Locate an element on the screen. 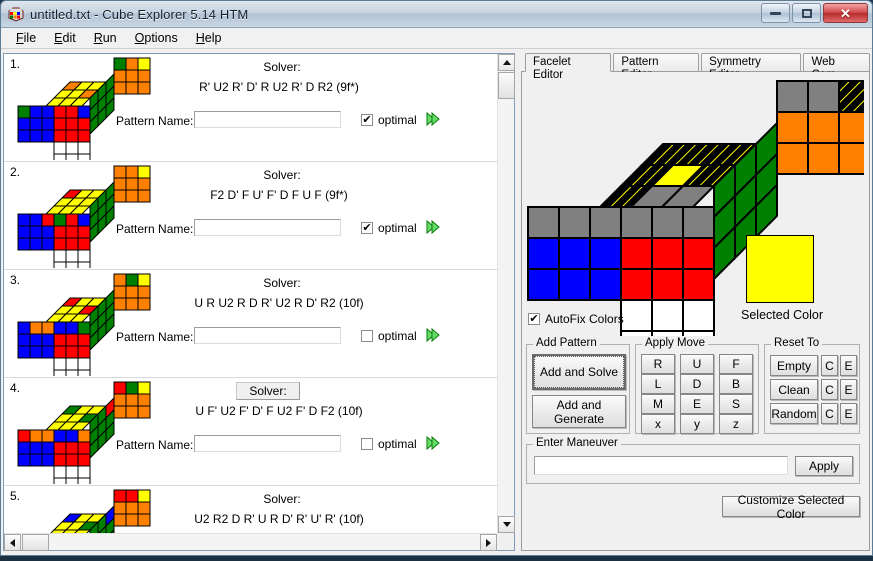  solver-list-vertical-scrollbar is located at coordinates (506, 293).